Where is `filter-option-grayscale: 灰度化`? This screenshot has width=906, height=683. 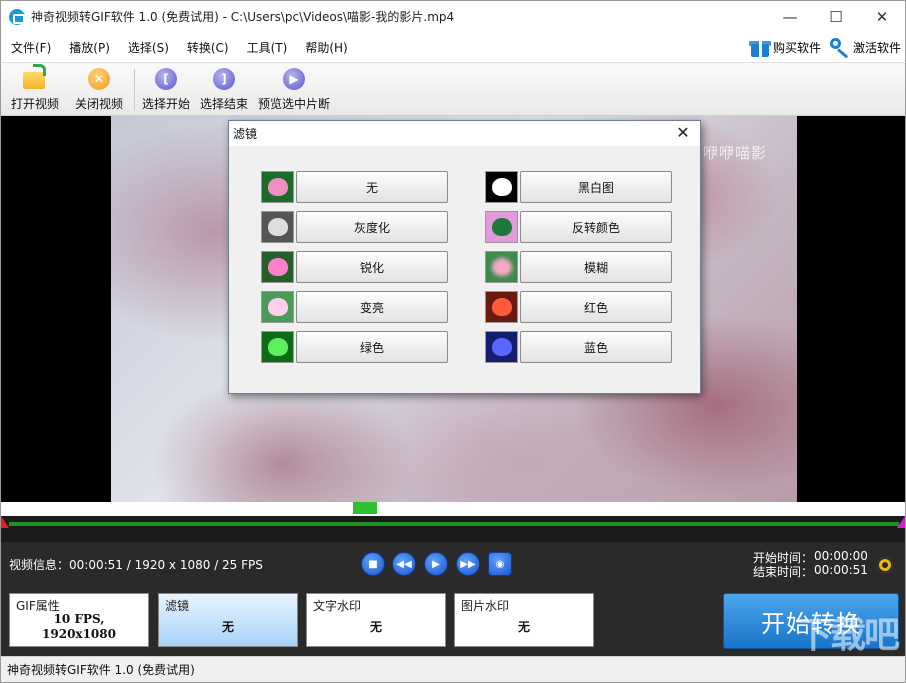 filter-option-grayscale: 灰度化 is located at coordinates (354, 227).